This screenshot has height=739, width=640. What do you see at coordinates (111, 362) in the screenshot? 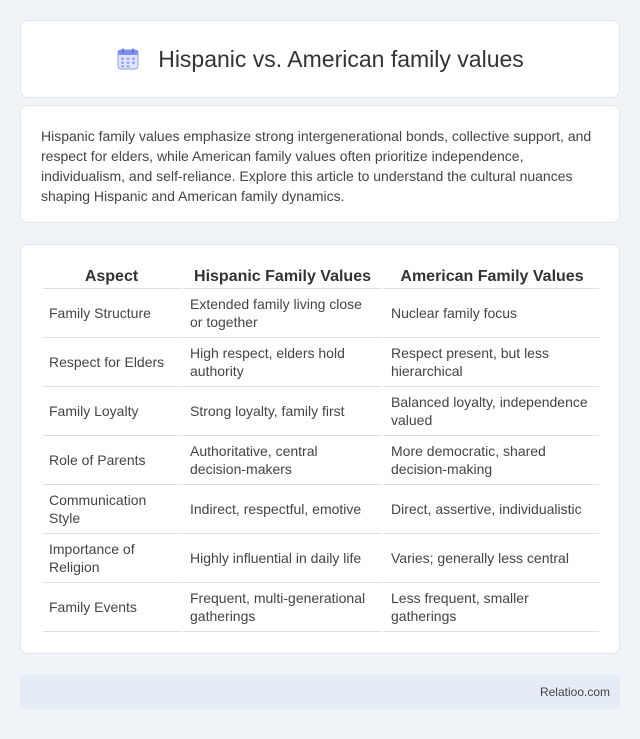
I see `aspect-cell: Respect for Elders` at bounding box center [111, 362].